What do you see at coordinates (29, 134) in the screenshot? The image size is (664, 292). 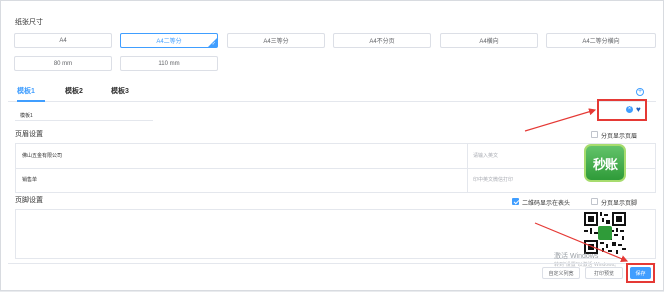 I see `header-settings-title: 页眉设置` at bounding box center [29, 134].